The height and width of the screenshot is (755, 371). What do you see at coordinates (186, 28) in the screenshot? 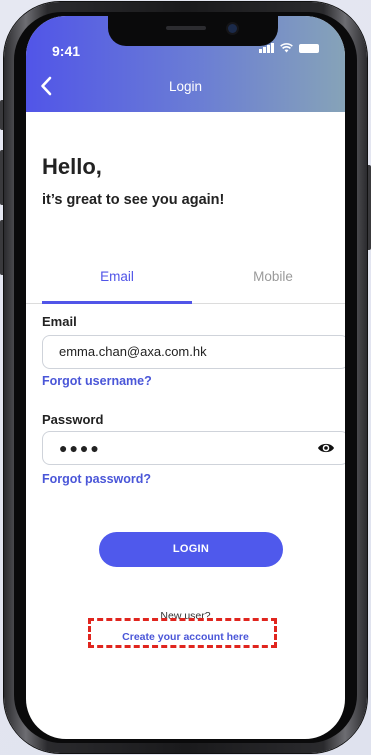
I see `speaker-grille` at bounding box center [186, 28].